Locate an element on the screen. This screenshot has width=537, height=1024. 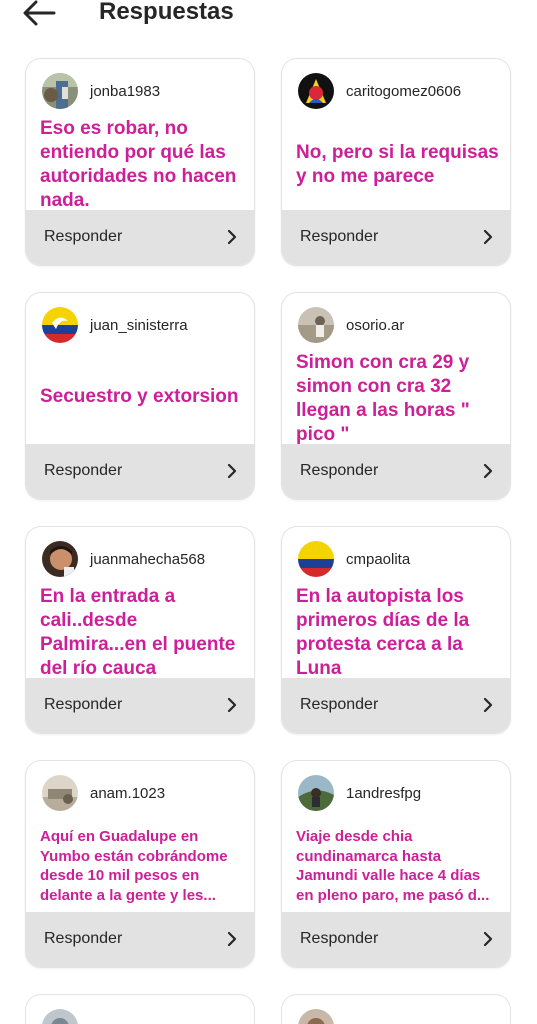
card-user: juanmahecha568 is located at coordinates (123, 559).